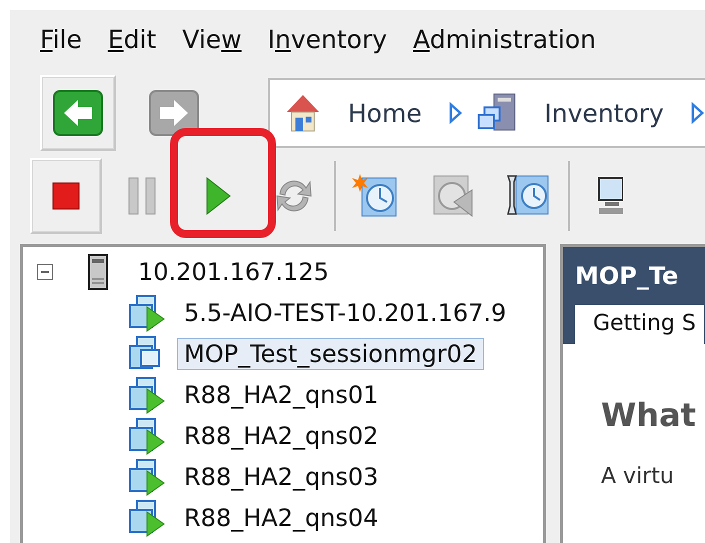 This screenshot has height=543, width=705. What do you see at coordinates (385, 113) in the screenshot?
I see `breadcrumb-link: Home` at bounding box center [385, 113].